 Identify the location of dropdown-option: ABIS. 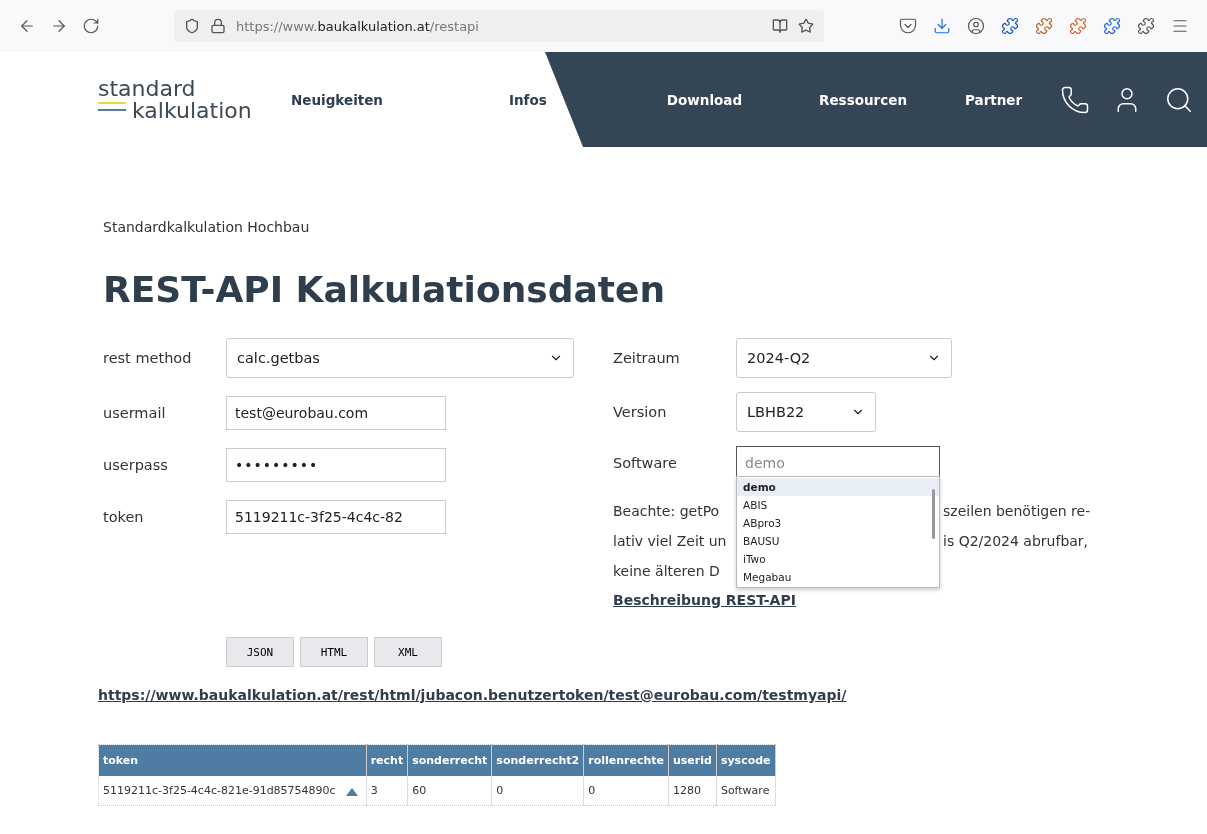
(838, 505).